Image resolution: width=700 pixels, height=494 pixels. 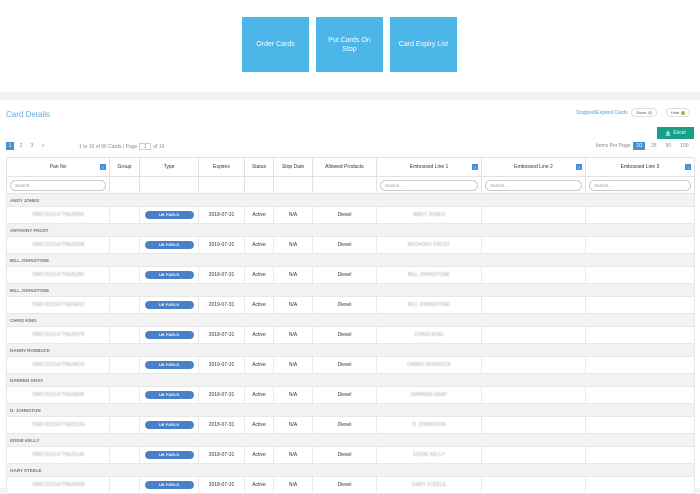 I want to click on page-link-1: 1, so click(x=10, y=146).